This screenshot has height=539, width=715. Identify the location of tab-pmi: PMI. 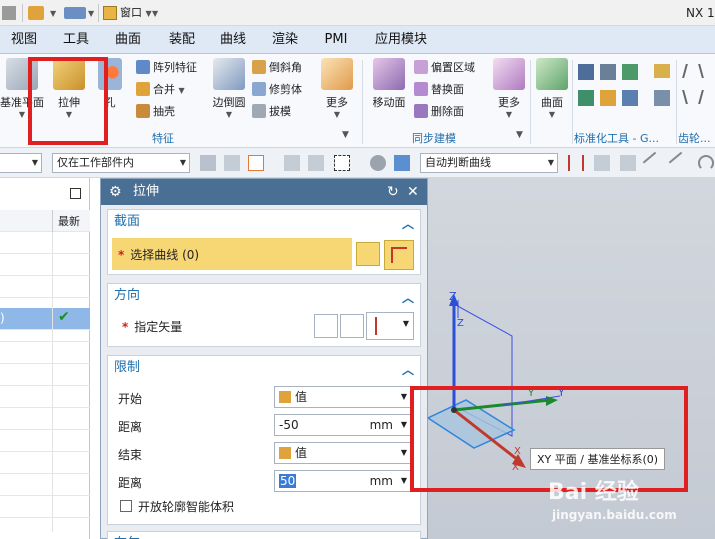
(336, 40).